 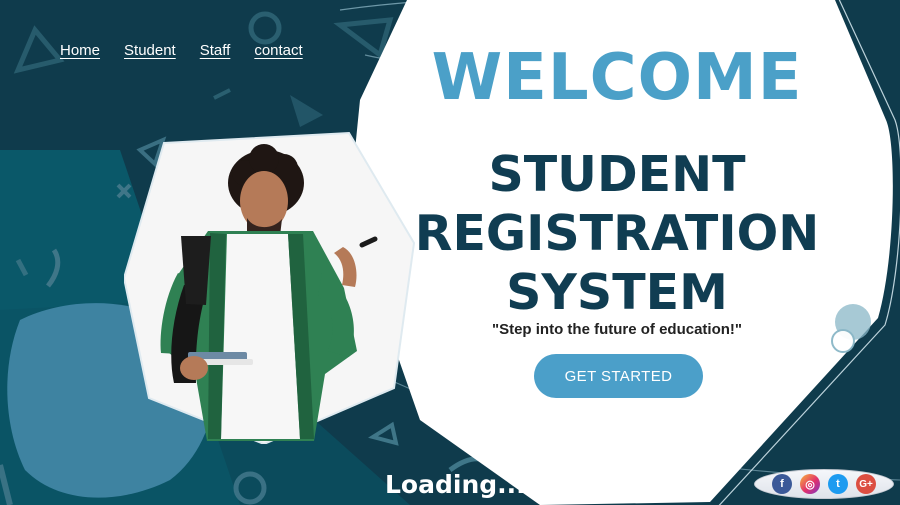 I want to click on title-line-student: STUDENT, so click(x=617, y=174).